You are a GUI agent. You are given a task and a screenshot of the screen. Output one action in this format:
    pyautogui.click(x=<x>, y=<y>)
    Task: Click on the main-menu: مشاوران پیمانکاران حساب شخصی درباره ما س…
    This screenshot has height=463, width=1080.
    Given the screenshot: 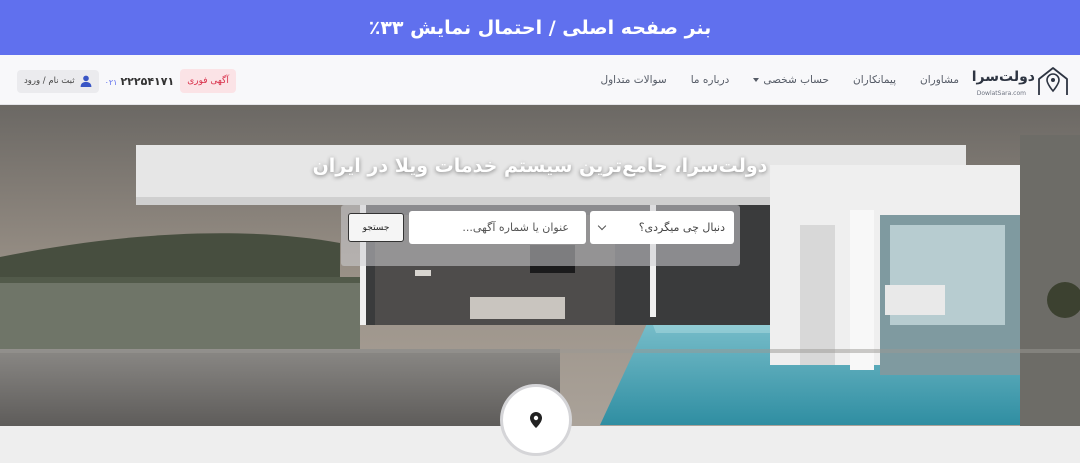 What is the action you would take?
    pyautogui.click(x=779, y=80)
    